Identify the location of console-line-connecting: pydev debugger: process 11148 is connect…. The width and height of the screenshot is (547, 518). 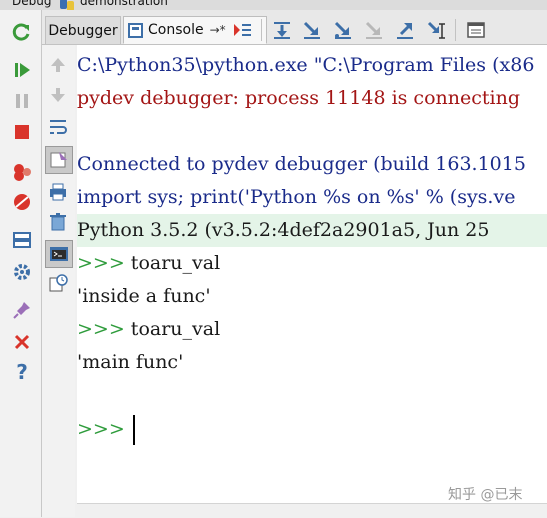
(298, 98).